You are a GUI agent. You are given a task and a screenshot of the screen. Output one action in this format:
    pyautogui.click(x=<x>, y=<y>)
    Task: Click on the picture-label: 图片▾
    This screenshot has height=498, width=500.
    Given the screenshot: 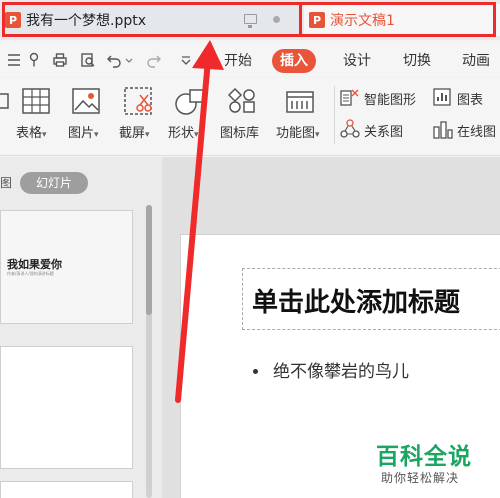 What is the action you would take?
    pyautogui.click(x=83, y=133)
    